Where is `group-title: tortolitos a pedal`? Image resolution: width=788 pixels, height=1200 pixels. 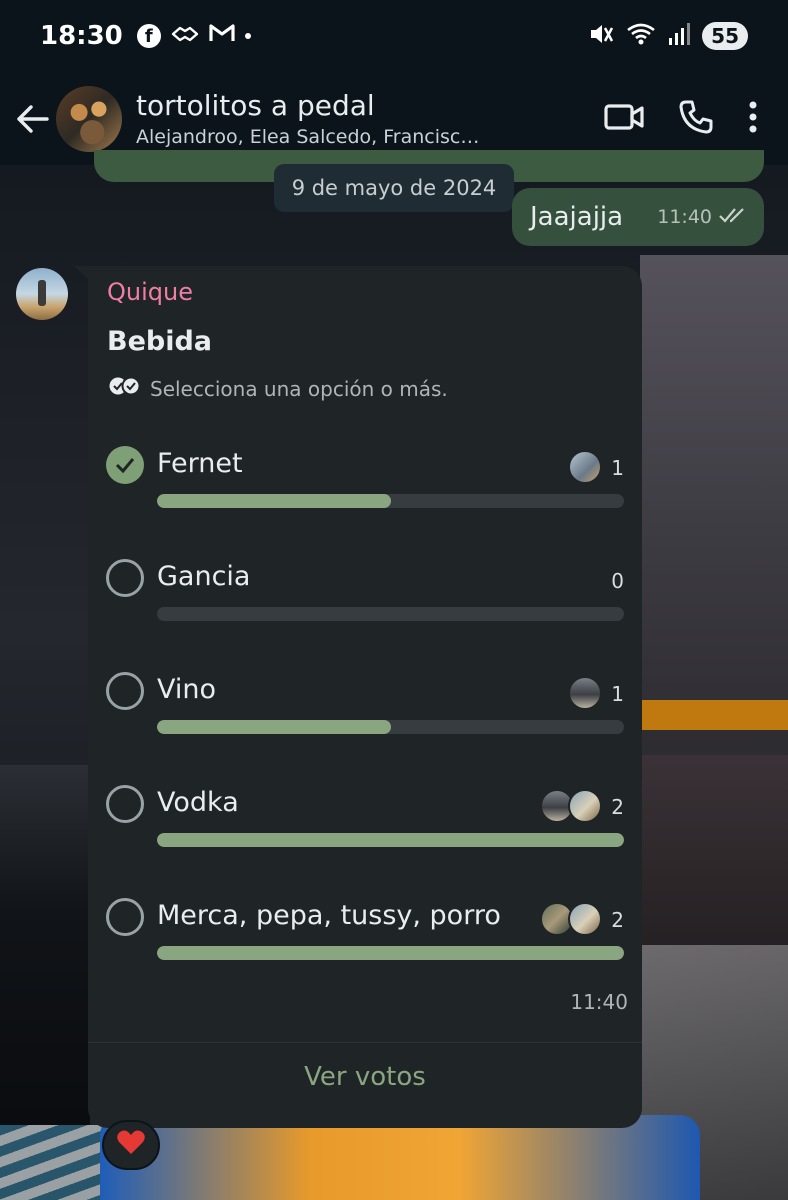
group-title: tortolitos a pedal is located at coordinates (255, 105).